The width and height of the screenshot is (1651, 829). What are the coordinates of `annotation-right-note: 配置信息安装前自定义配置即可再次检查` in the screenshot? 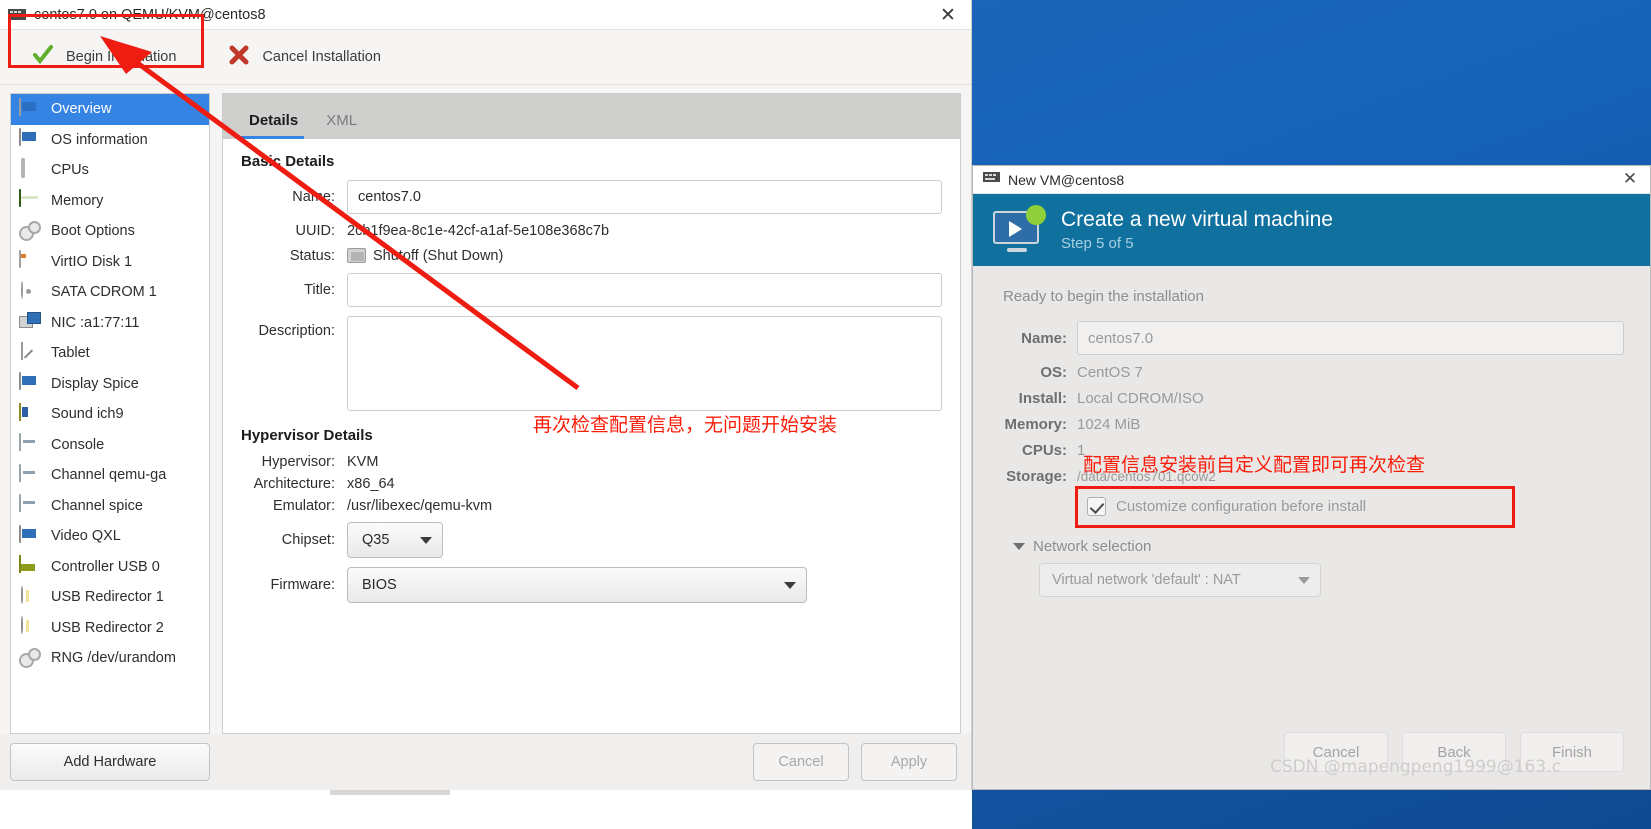 It's located at (1254, 465).